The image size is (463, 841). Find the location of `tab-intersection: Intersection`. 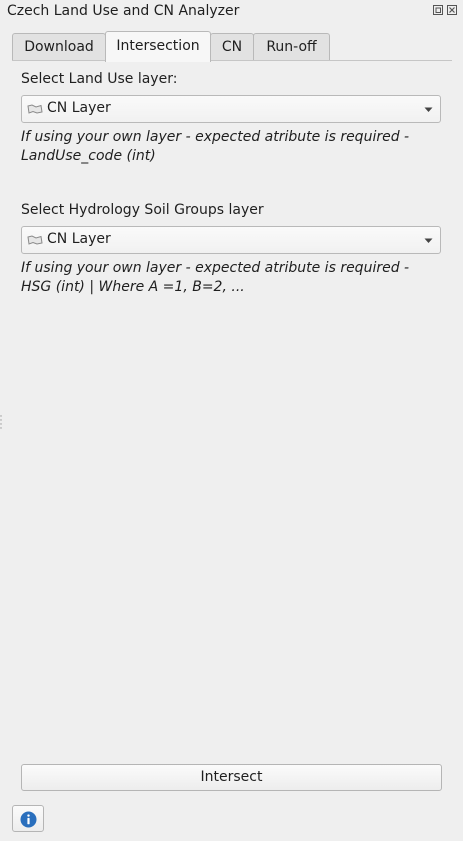

tab-intersection: Intersection is located at coordinates (158, 46).